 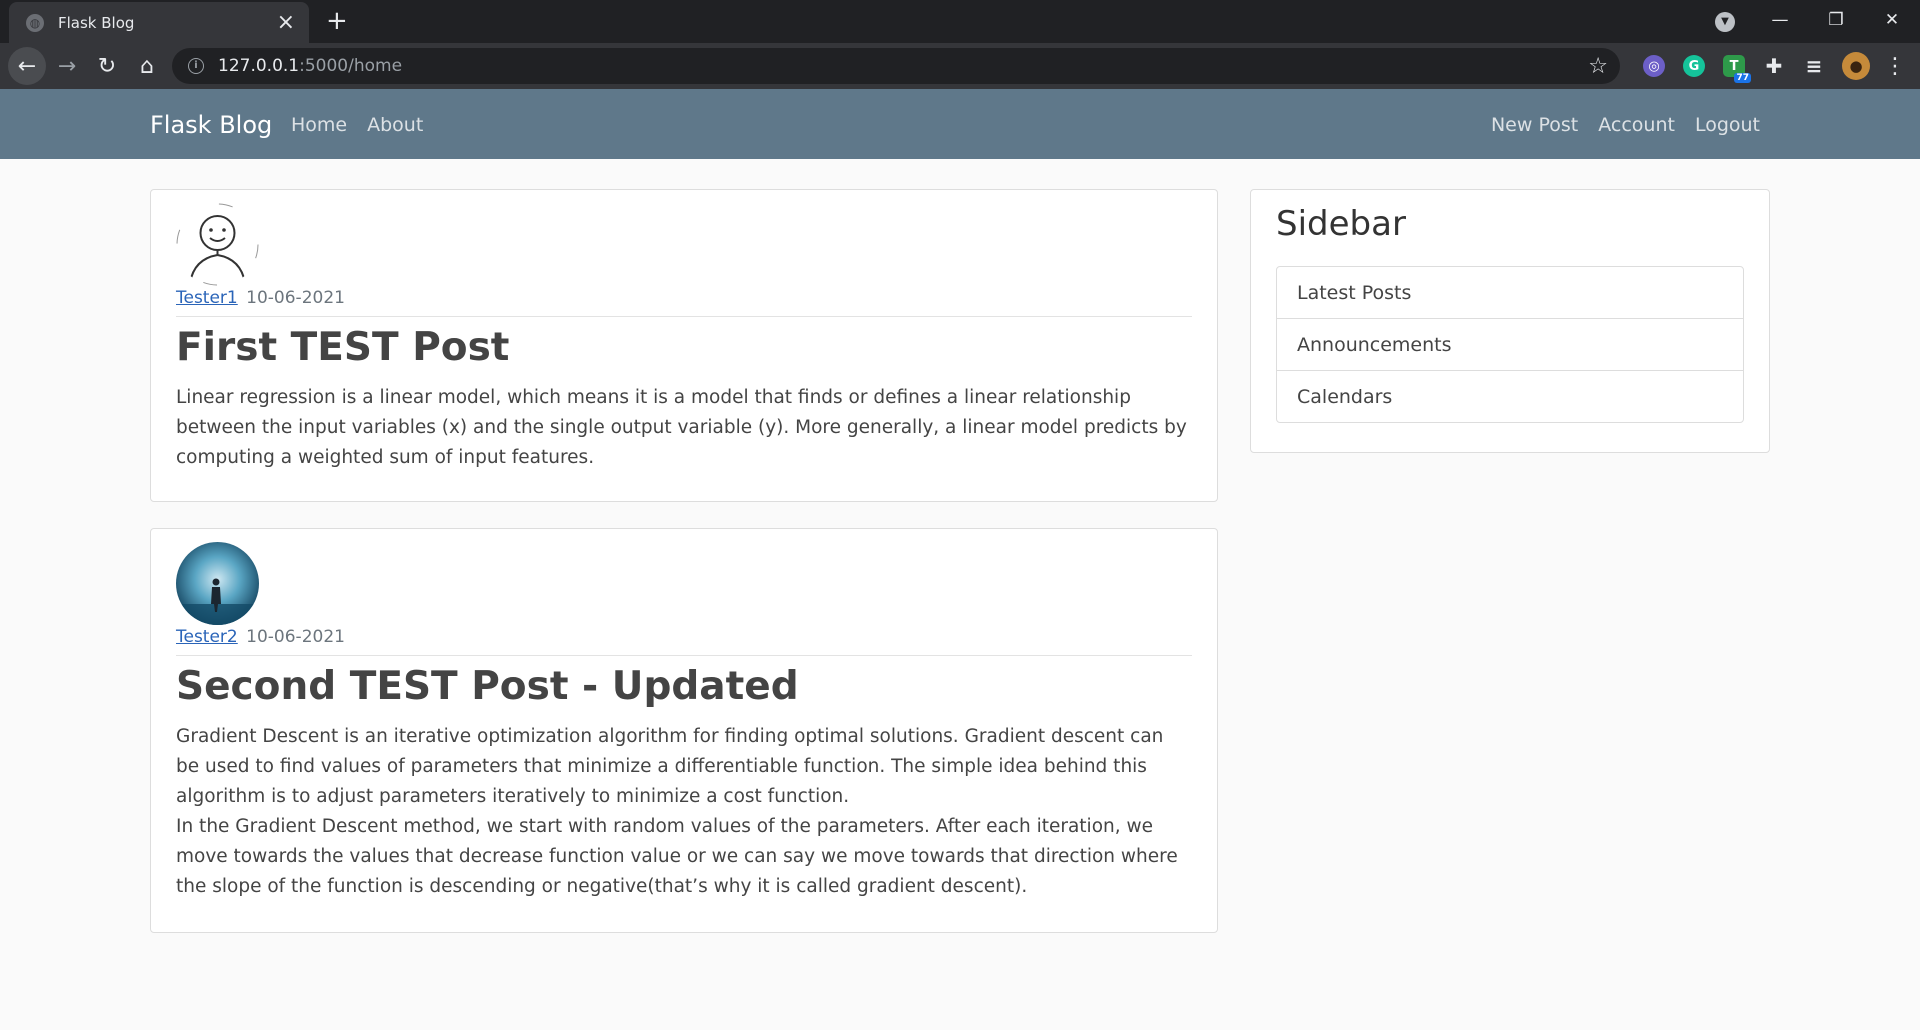 I want to click on author-link: Tester2, so click(x=207, y=637).